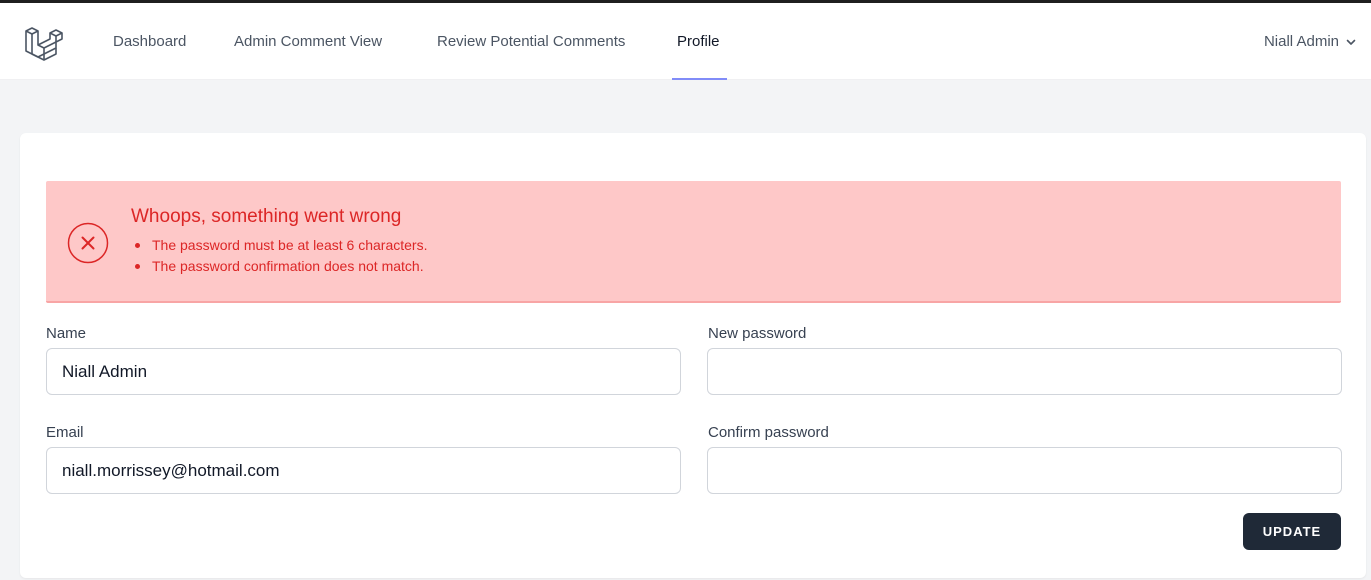 This screenshot has width=1371, height=580. What do you see at coordinates (1301, 41) in the screenshot?
I see `user-name: Niall Admin` at bounding box center [1301, 41].